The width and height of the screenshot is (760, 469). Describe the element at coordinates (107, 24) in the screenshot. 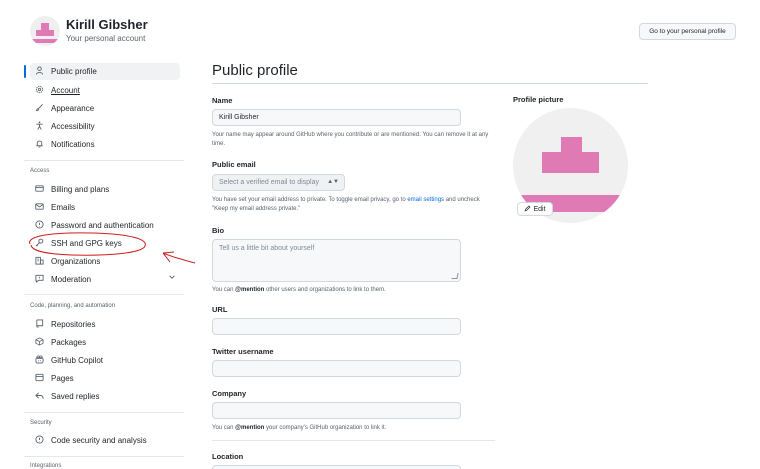

I see `user-name: Kirill Gibsher` at that location.